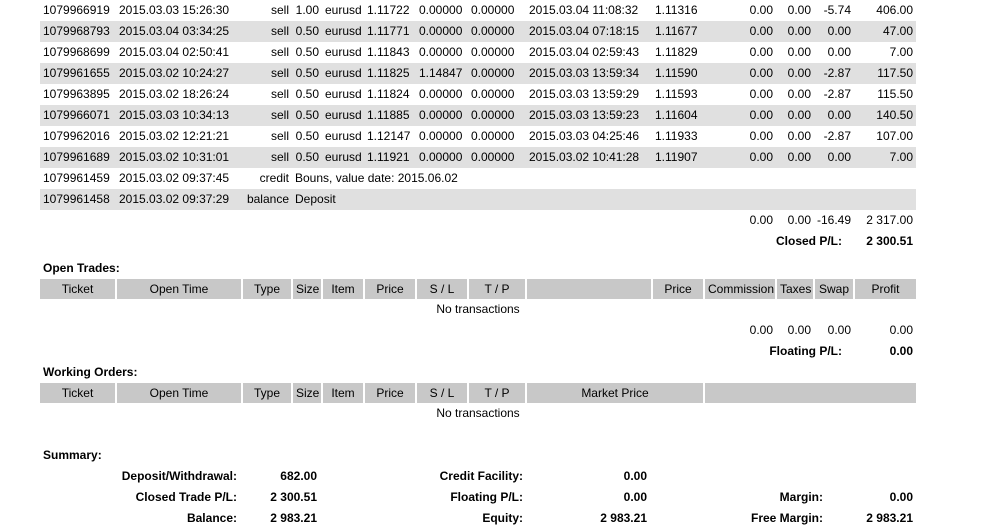 The image size is (1008, 529). I want to click on balance-time: 2015.03.02 09:37:45, so click(174, 178).